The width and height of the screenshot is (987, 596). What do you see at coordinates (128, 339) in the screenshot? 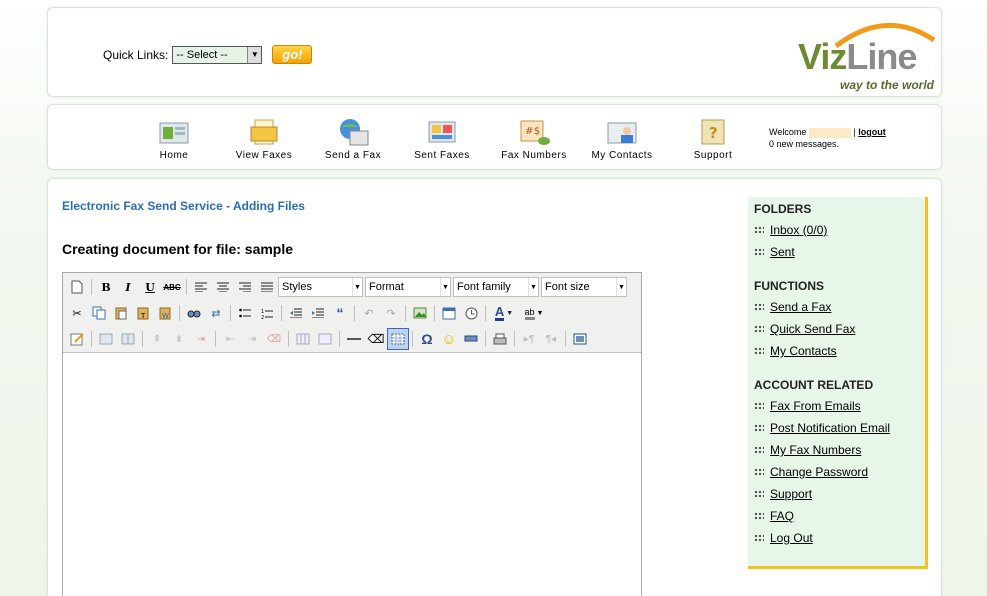
I see `table-cell-props-icon` at bounding box center [128, 339].